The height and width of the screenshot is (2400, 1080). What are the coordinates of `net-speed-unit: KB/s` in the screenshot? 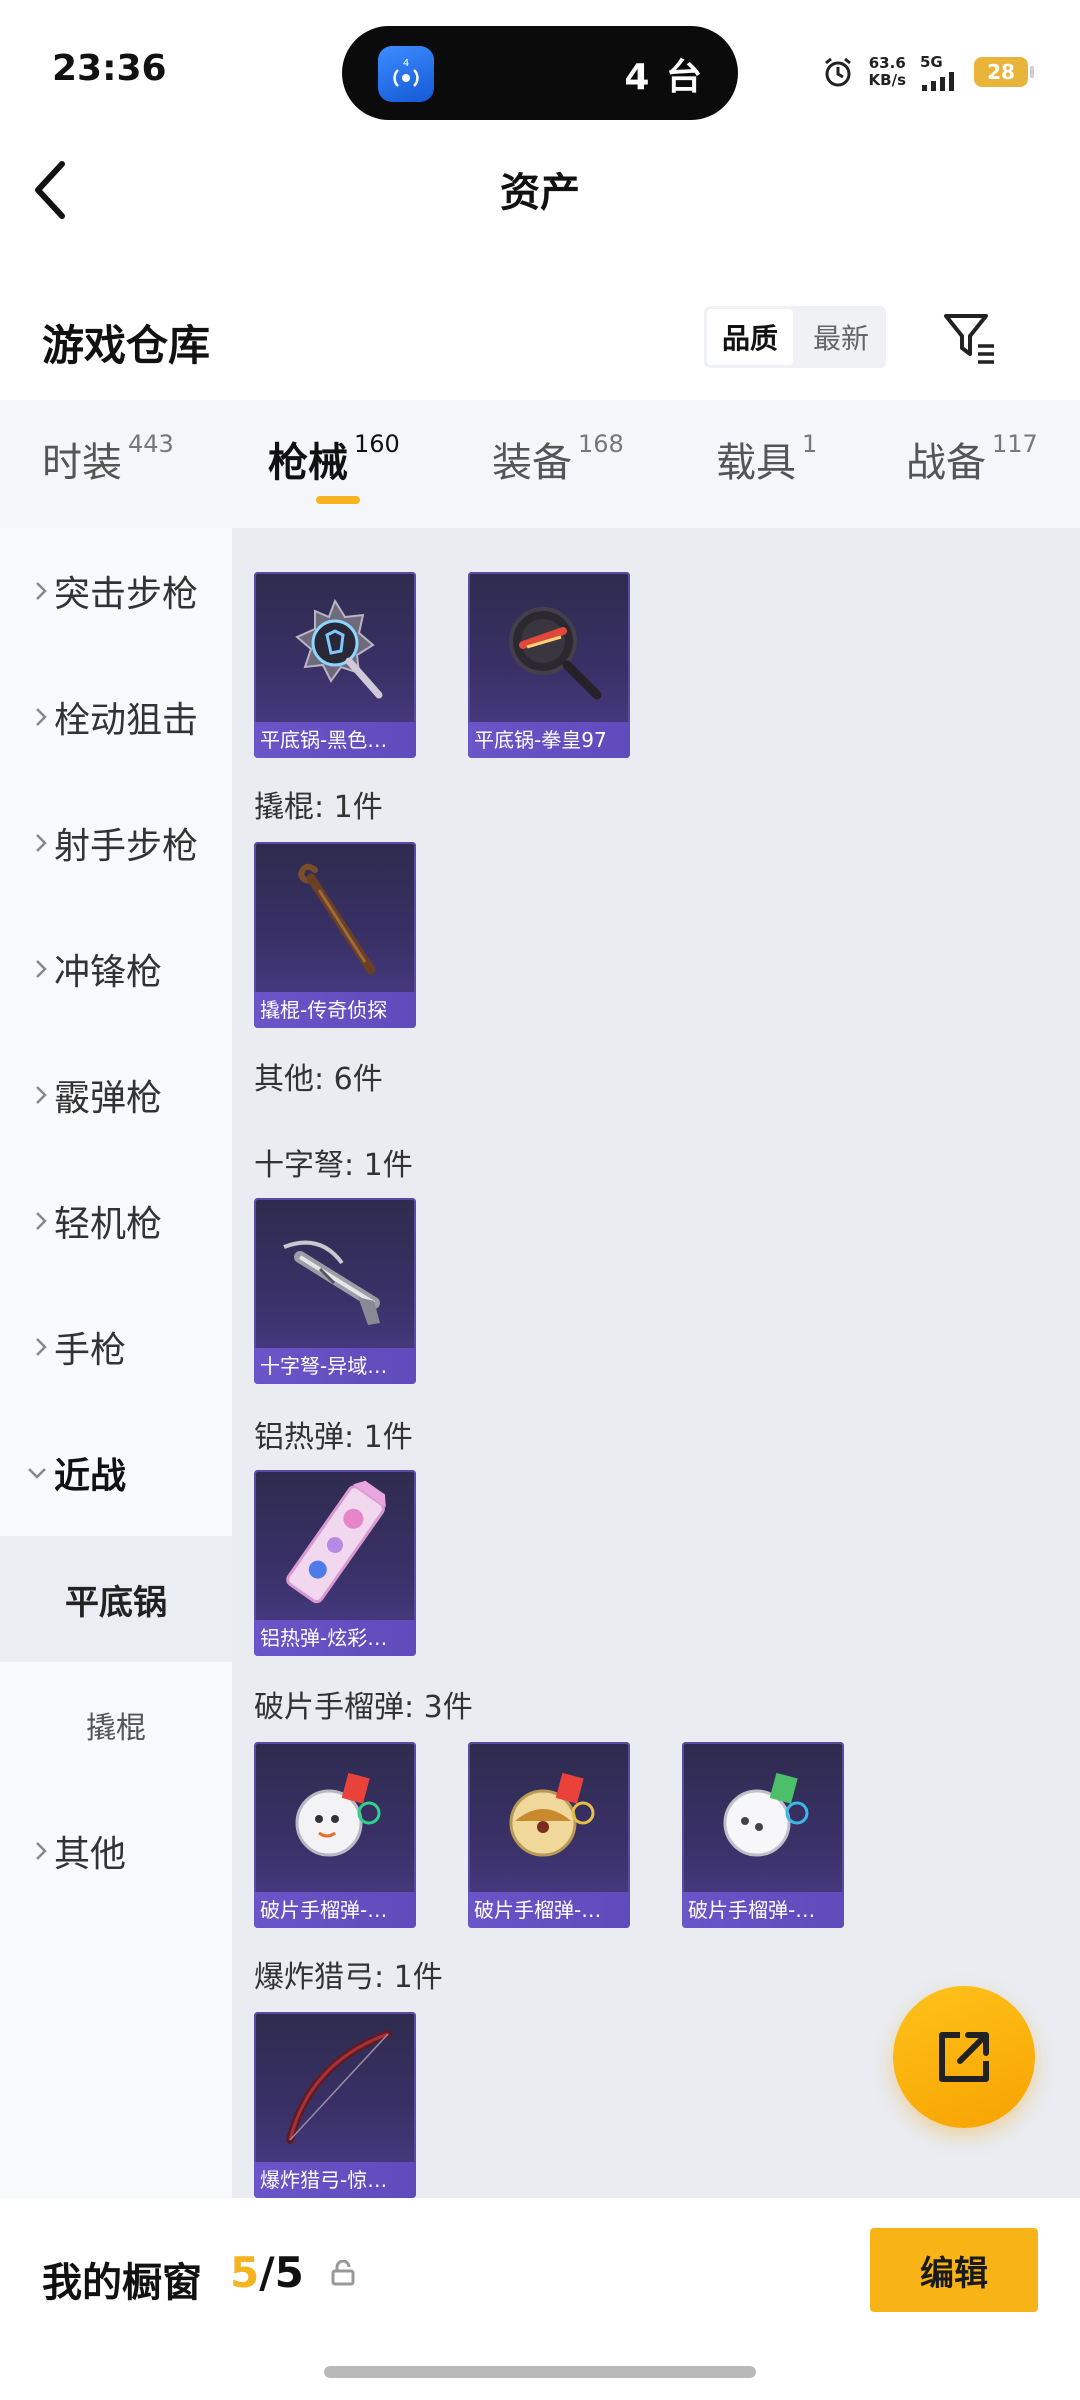 It's located at (887, 80).